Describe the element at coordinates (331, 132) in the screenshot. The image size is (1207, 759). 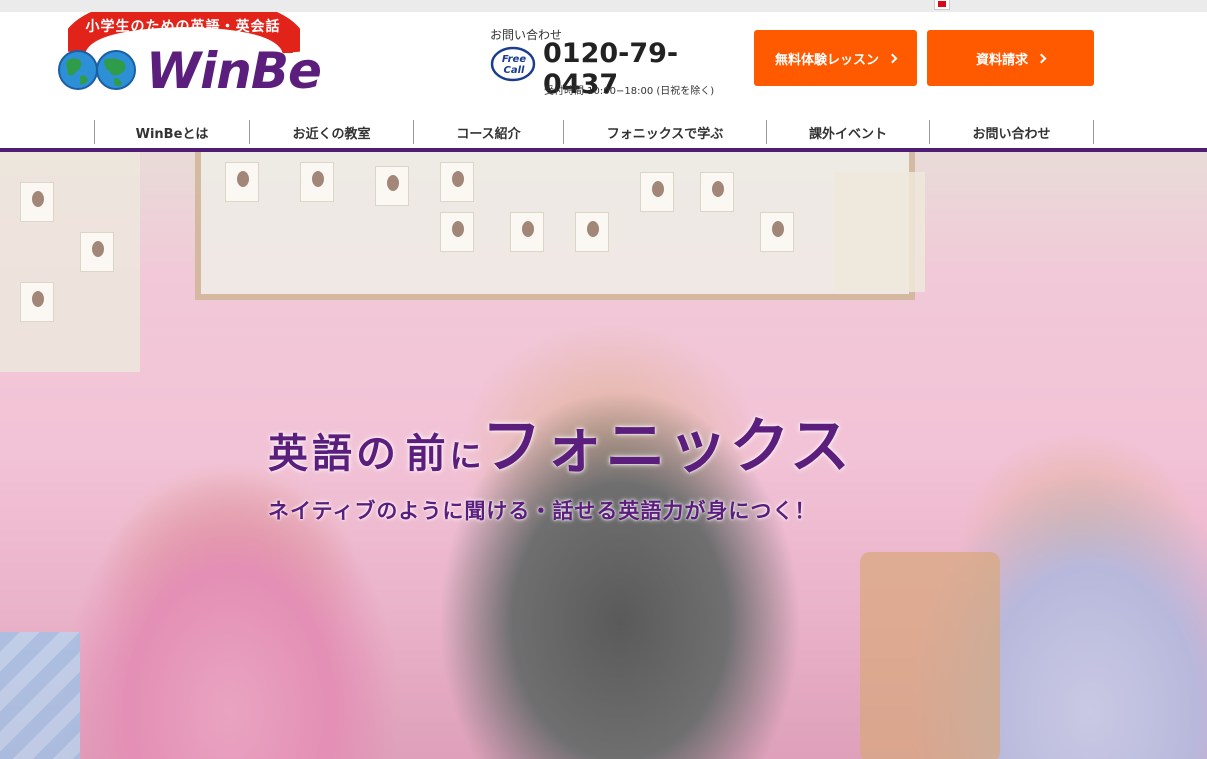
I see `nav-item-classrooms: お近くの教室` at that location.